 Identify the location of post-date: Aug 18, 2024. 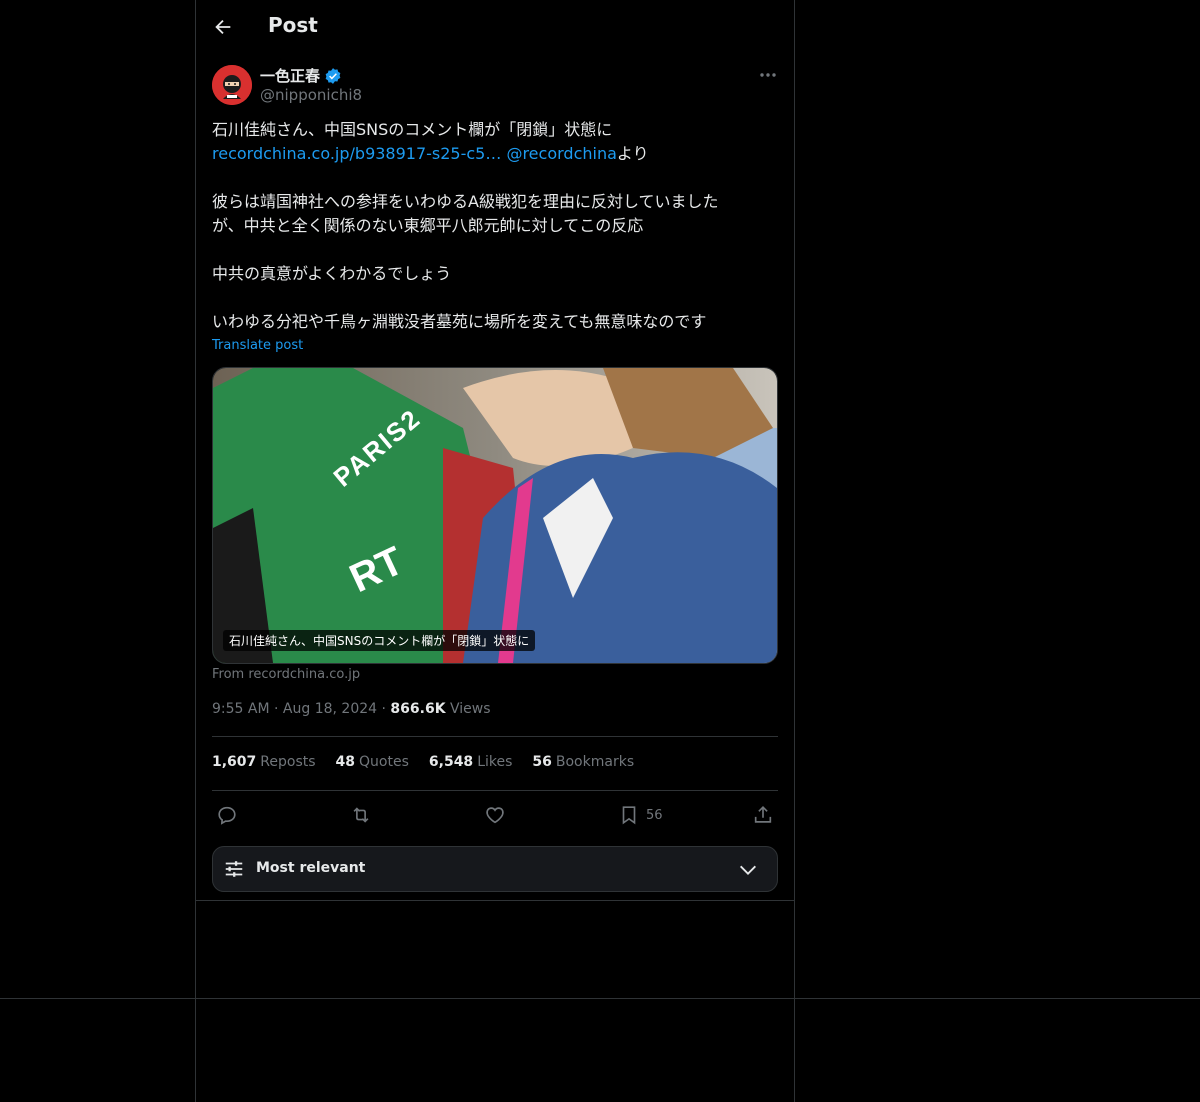
(330, 709).